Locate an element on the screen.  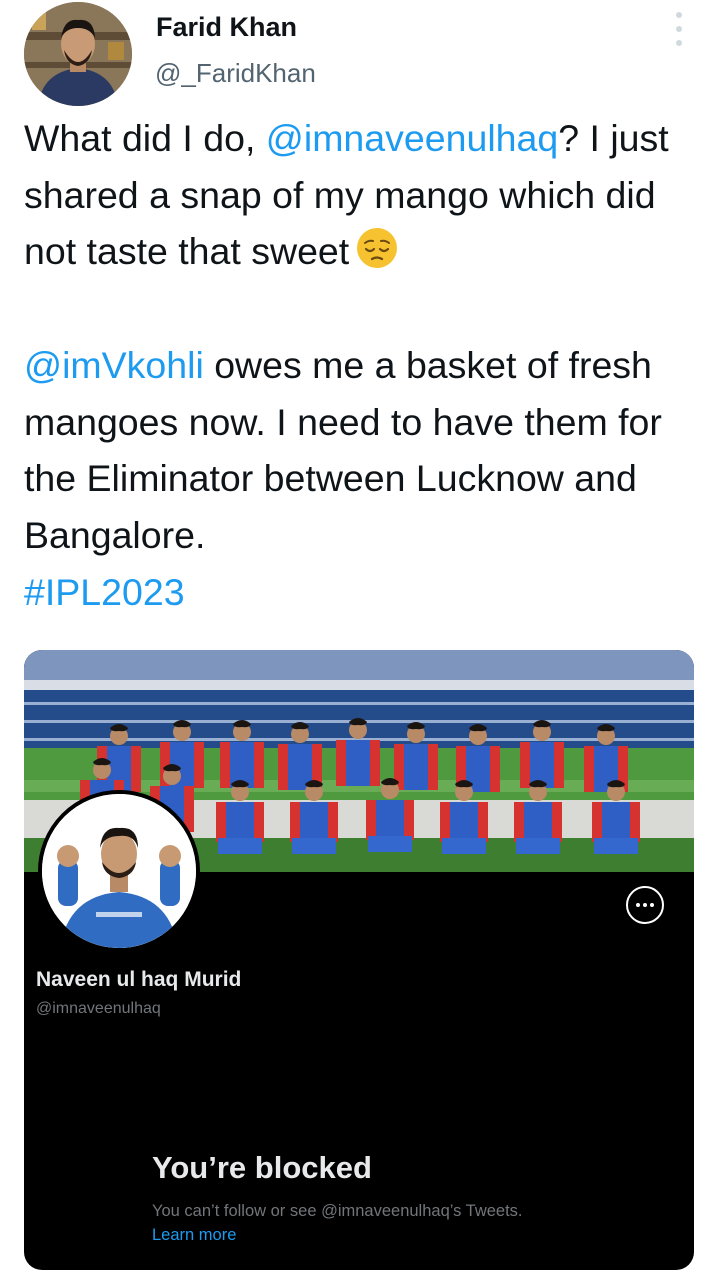
pensive-face-emoji is located at coordinates (377, 248).